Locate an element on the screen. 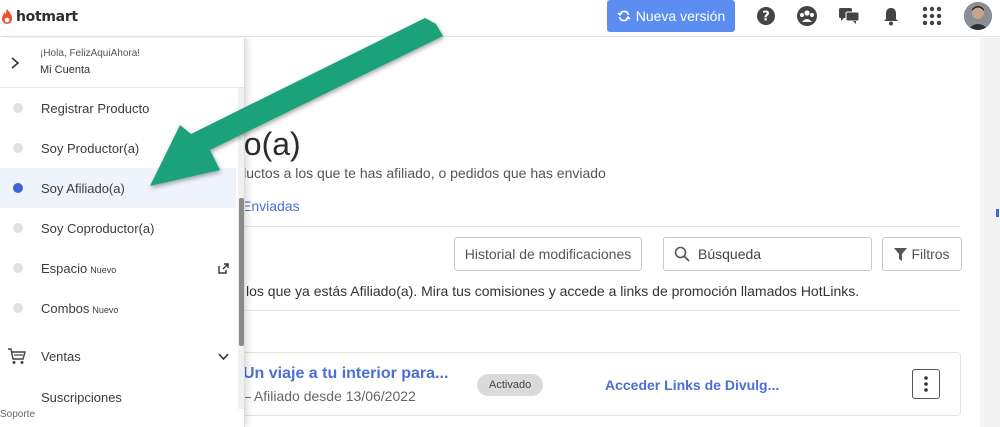 The image size is (1000, 427). sidebar-item-suscripciones: Suscripciones is located at coordinates (81, 397).